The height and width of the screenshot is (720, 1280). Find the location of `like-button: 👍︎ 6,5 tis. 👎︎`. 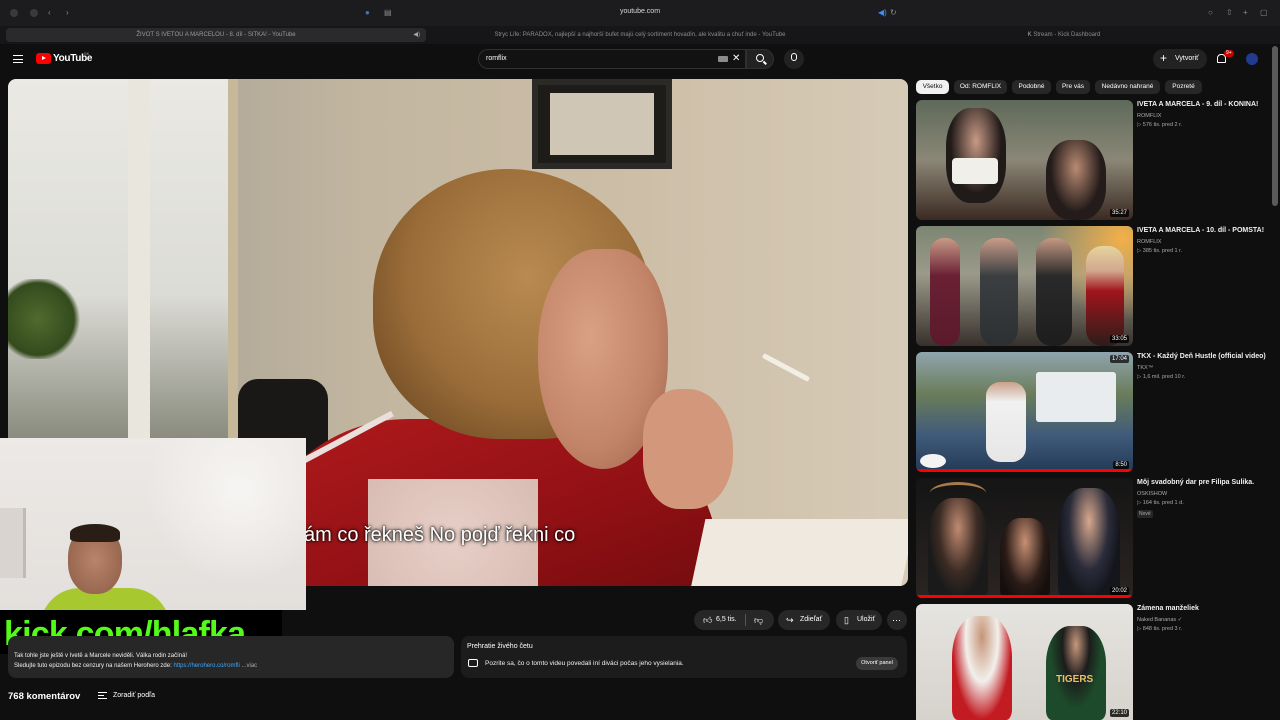

like-button: 👍︎ 6,5 tis. 👎︎ is located at coordinates (734, 620).